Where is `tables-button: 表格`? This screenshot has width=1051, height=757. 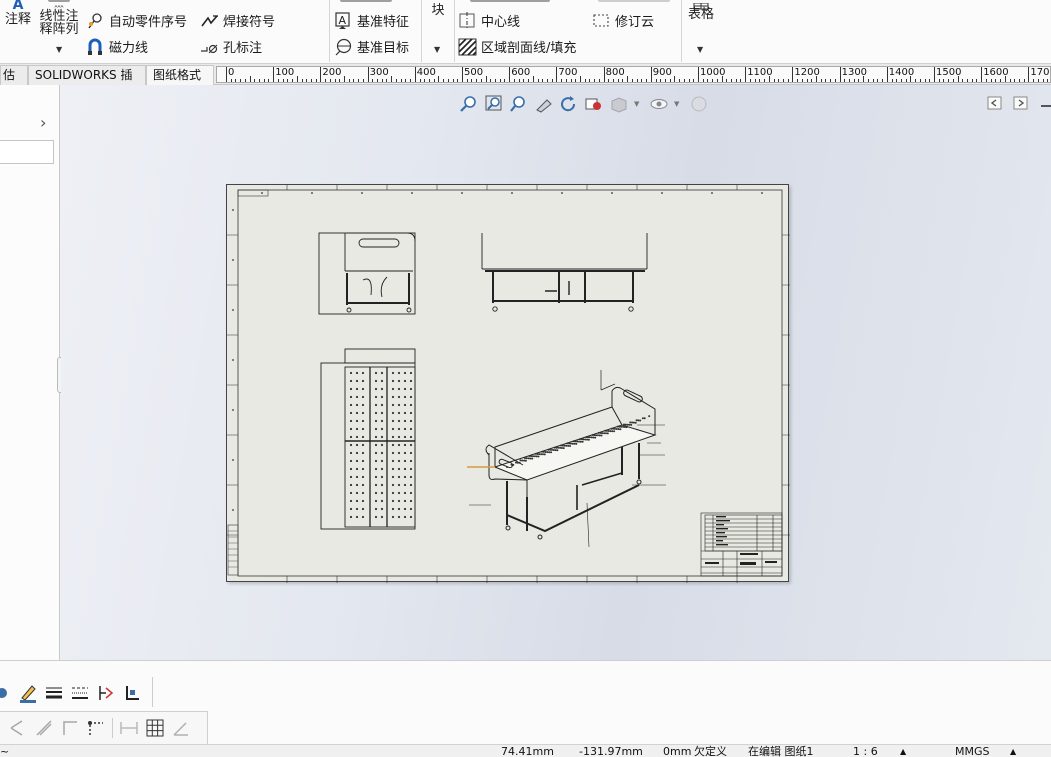
tables-button: 表格 is located at coordinates (701, 10).